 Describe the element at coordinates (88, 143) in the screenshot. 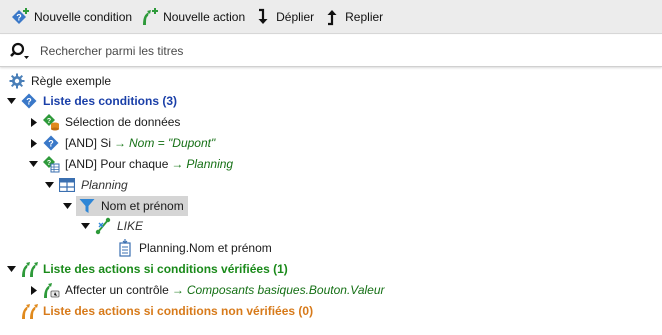

I see `if-condition-label: [AND] Si` at that location.